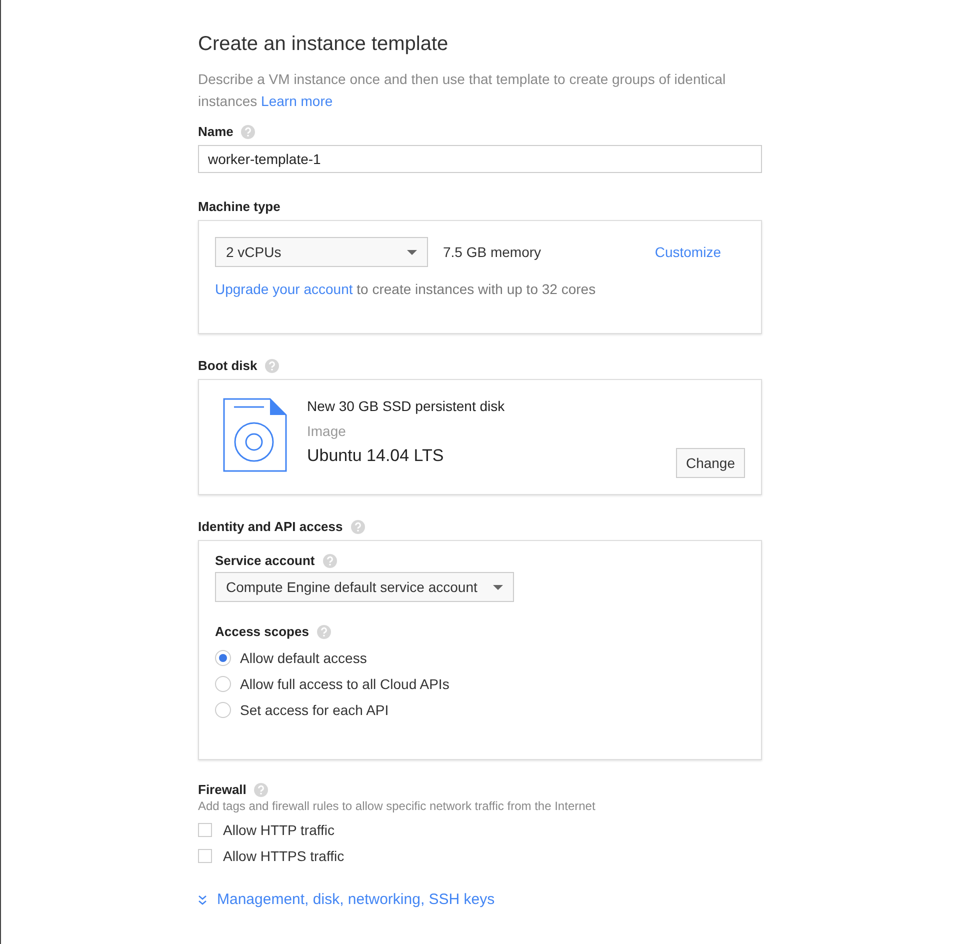  What do you see at coordinates (255, 435) in the screenshot?
I see `disk-file-icon` at bounding box center [255, 435].